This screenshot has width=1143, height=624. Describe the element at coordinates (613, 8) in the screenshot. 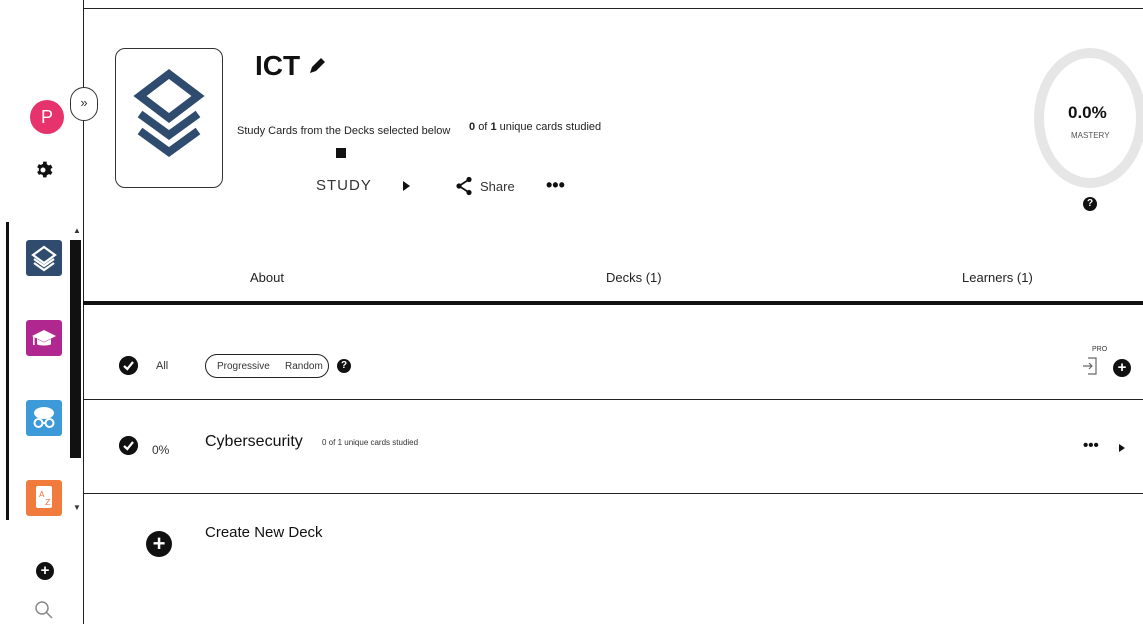

I see `header-divider` at that location.